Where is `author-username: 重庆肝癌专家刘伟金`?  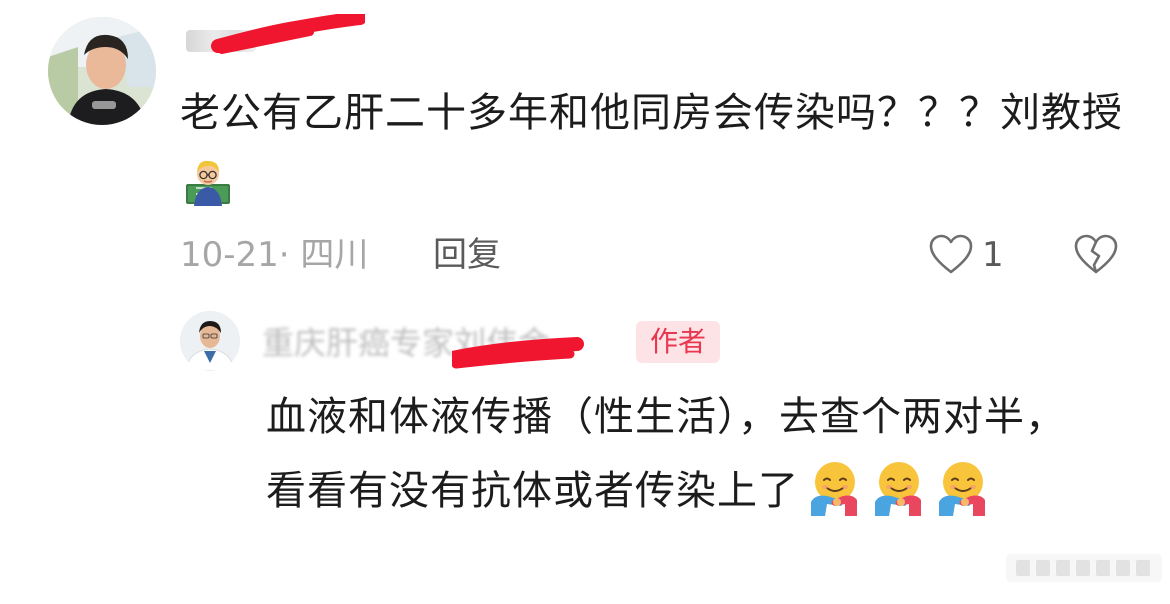
author-username: 重庆肝癌专家刘伟金 is located at coordinates (442, 343).